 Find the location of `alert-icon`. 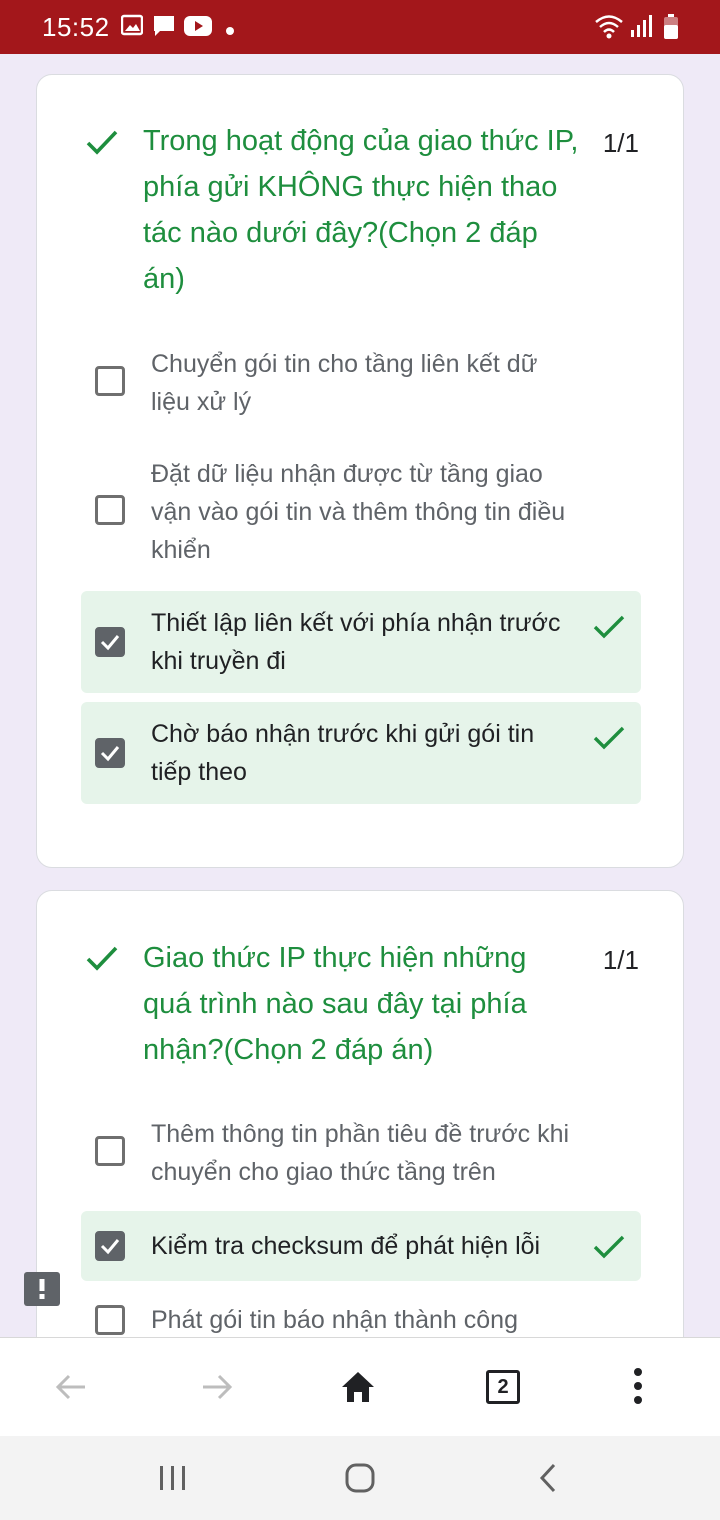

alert-icon is located at coordinates (42, 1289).